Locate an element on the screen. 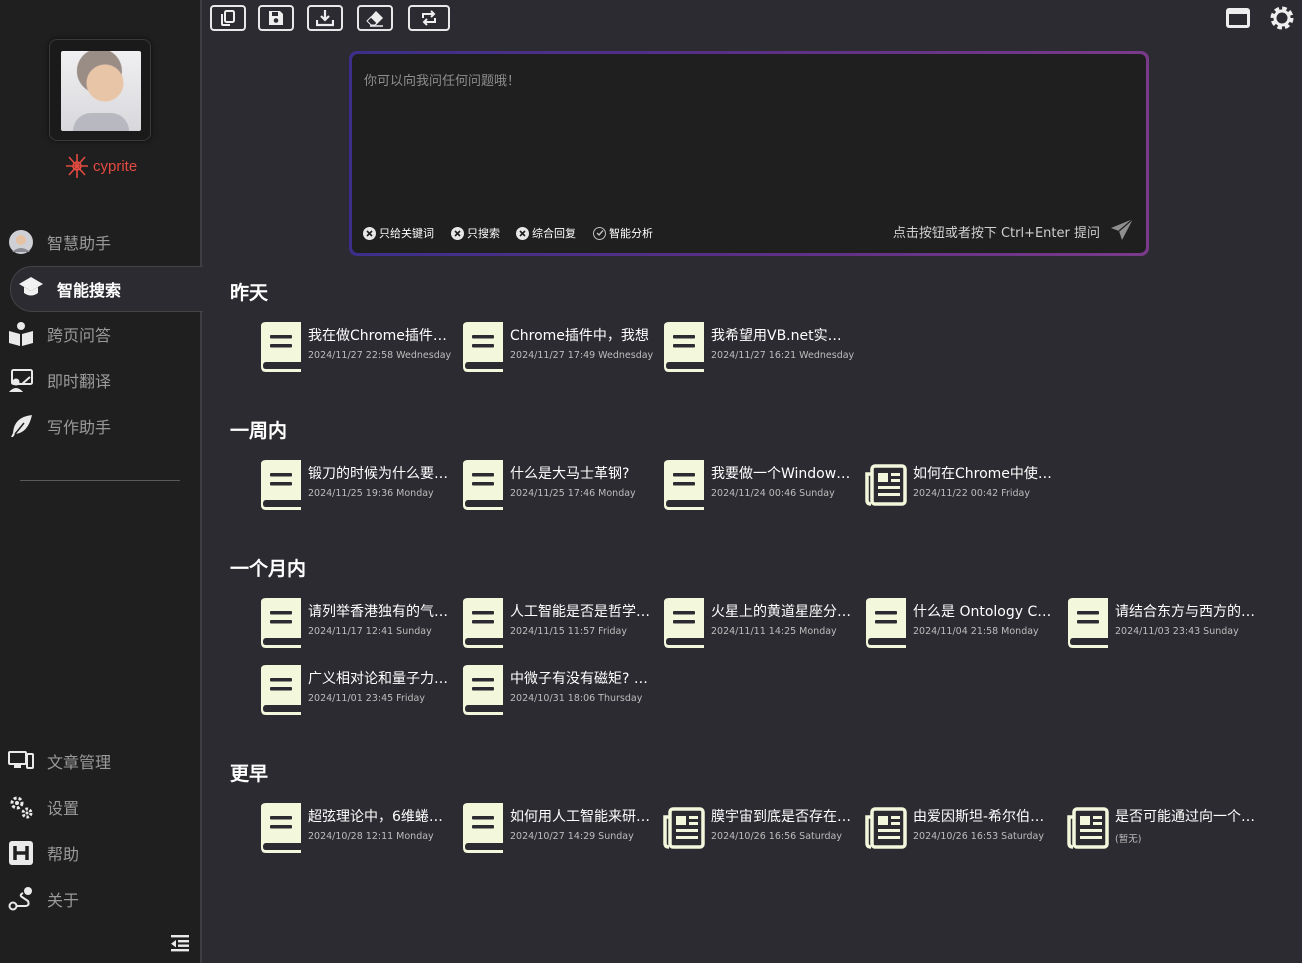  devices-icon is located at coordinates (21, 761).